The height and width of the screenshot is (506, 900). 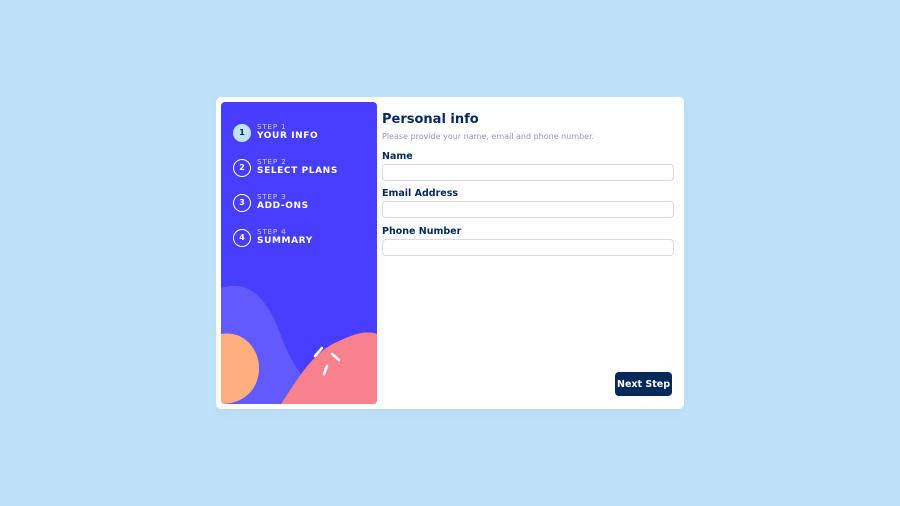 What do you see at coordinates (242, 237) in the screenshot?
I see `step-number-badge: 4` at bounding box center [242, 237].